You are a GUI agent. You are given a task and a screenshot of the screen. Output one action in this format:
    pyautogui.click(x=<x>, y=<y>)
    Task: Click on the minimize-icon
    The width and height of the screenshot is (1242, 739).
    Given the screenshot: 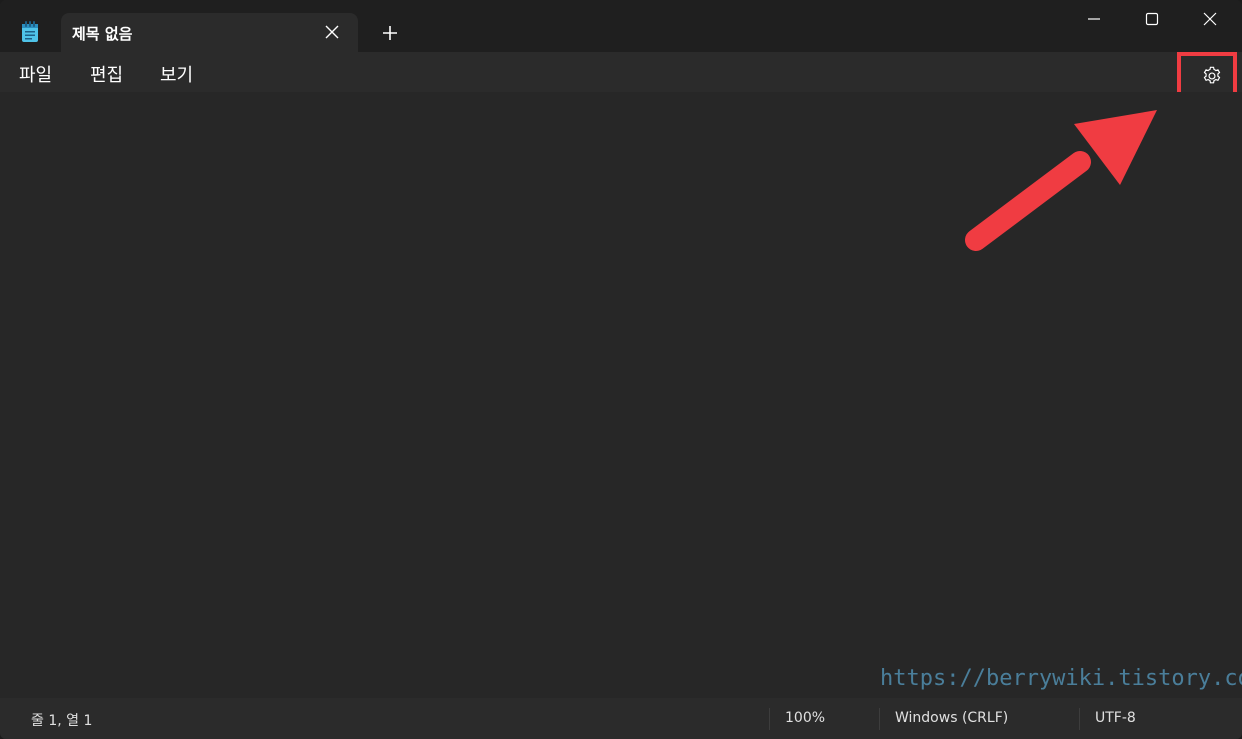 What is the action you would take?
    pyautogui.click(x=1094, y=19)
    